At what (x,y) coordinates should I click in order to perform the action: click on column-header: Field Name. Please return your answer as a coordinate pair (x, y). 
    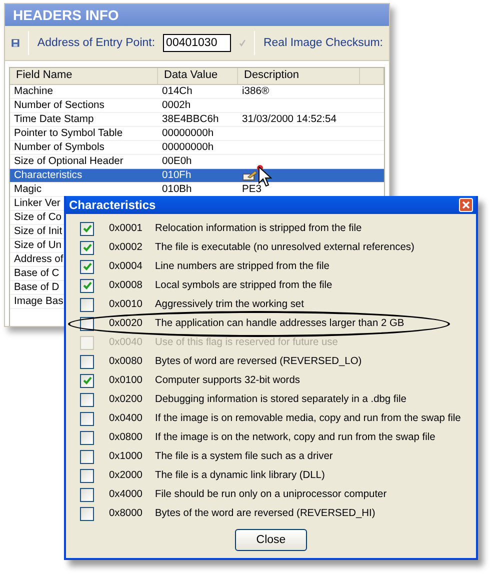
    Looking at the image, I should click on (84, 76).